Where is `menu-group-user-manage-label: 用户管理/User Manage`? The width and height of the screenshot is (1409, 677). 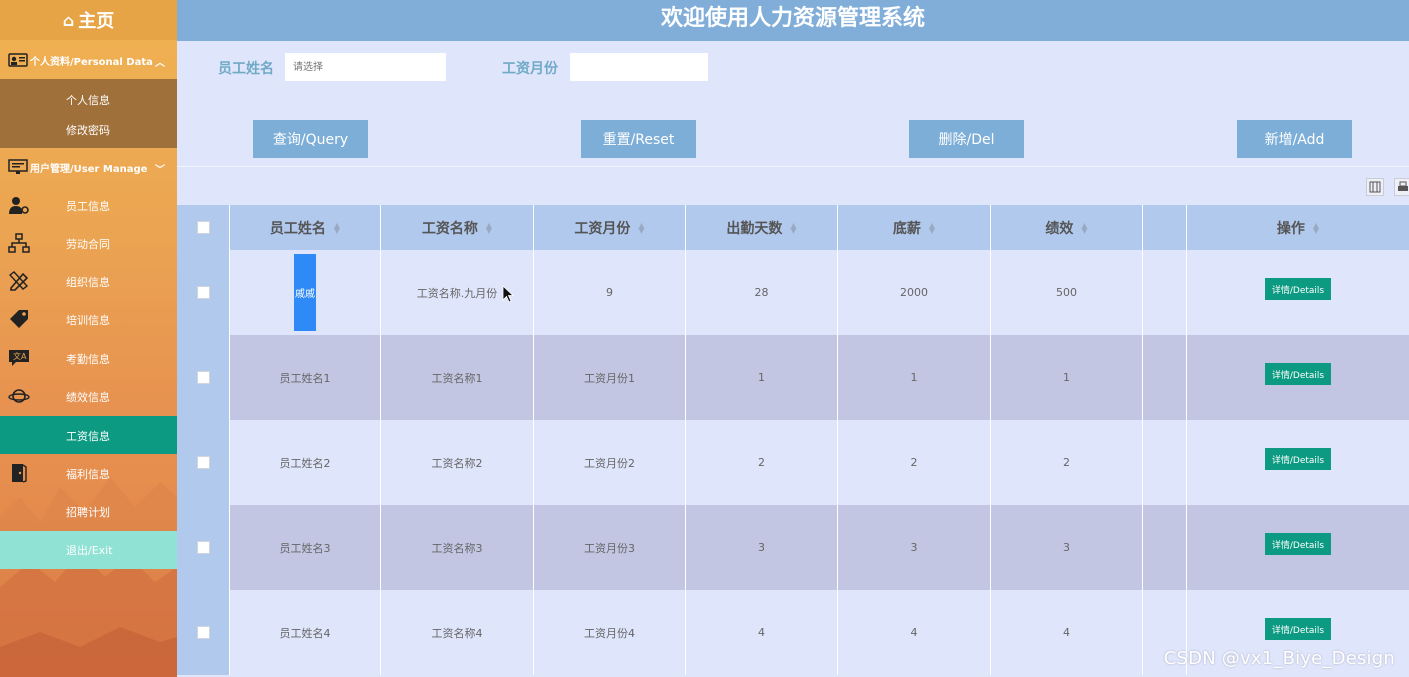 menu-group-user-manage-label: 用户管理/User Manage is located at coordinates (89, 169).